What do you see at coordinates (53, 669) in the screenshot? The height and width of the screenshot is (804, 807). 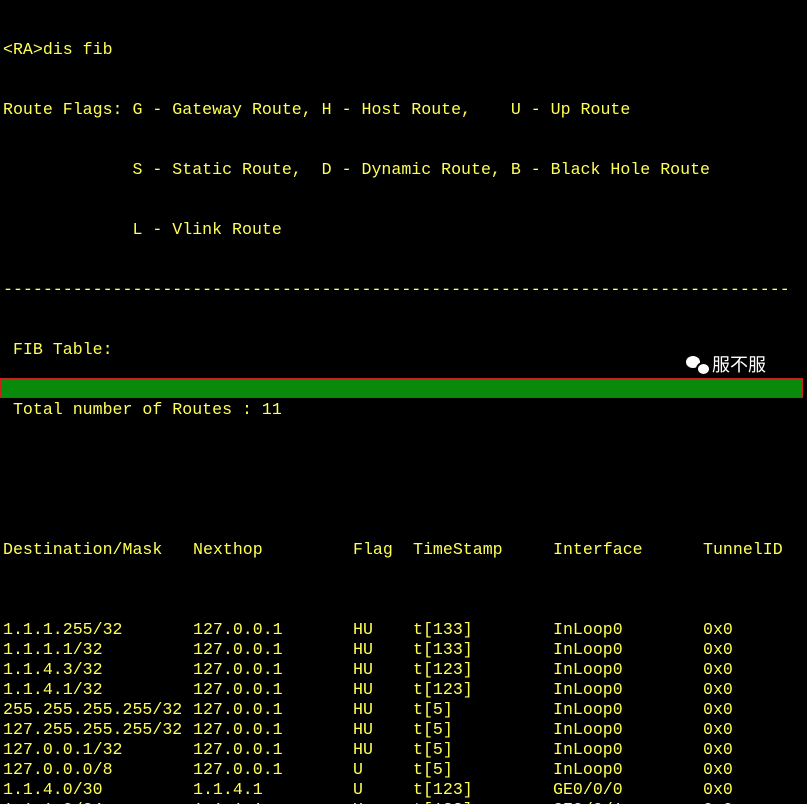 I see `cell-destination: 1.1.4.3/32` at bounding box center [53, 669].